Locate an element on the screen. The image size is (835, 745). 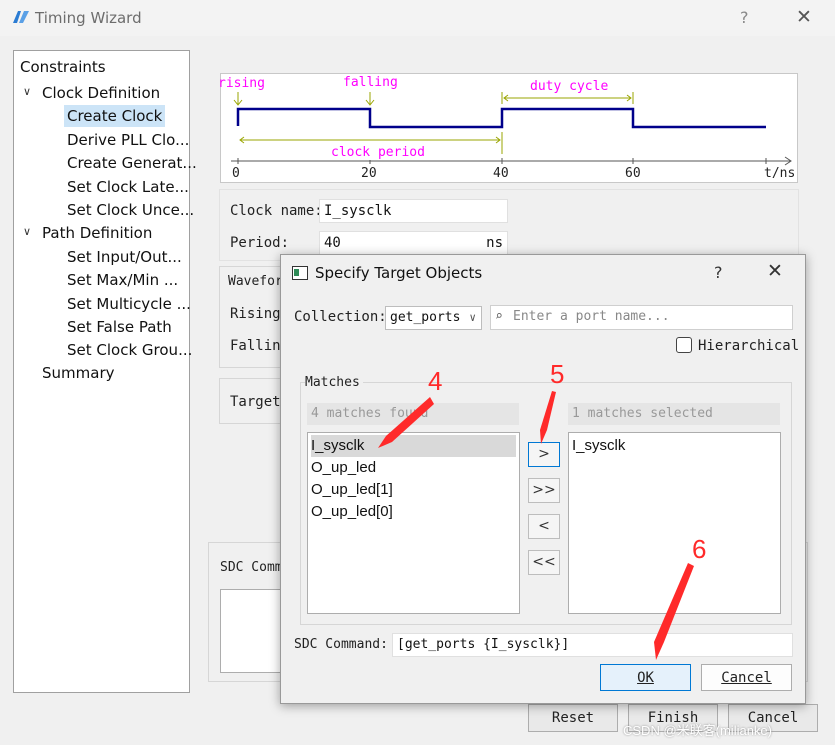
annotation-step-6: 6 is located at coordinates (699, 549).